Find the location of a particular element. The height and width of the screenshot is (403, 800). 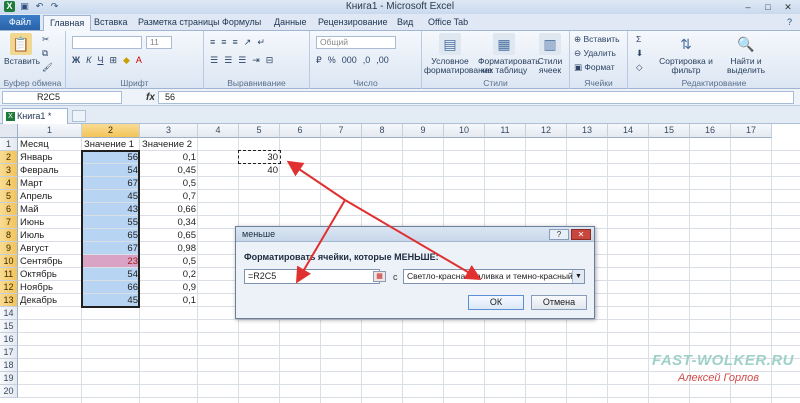

fill-color-icon: ◆ is located at coordinates (126, 60).